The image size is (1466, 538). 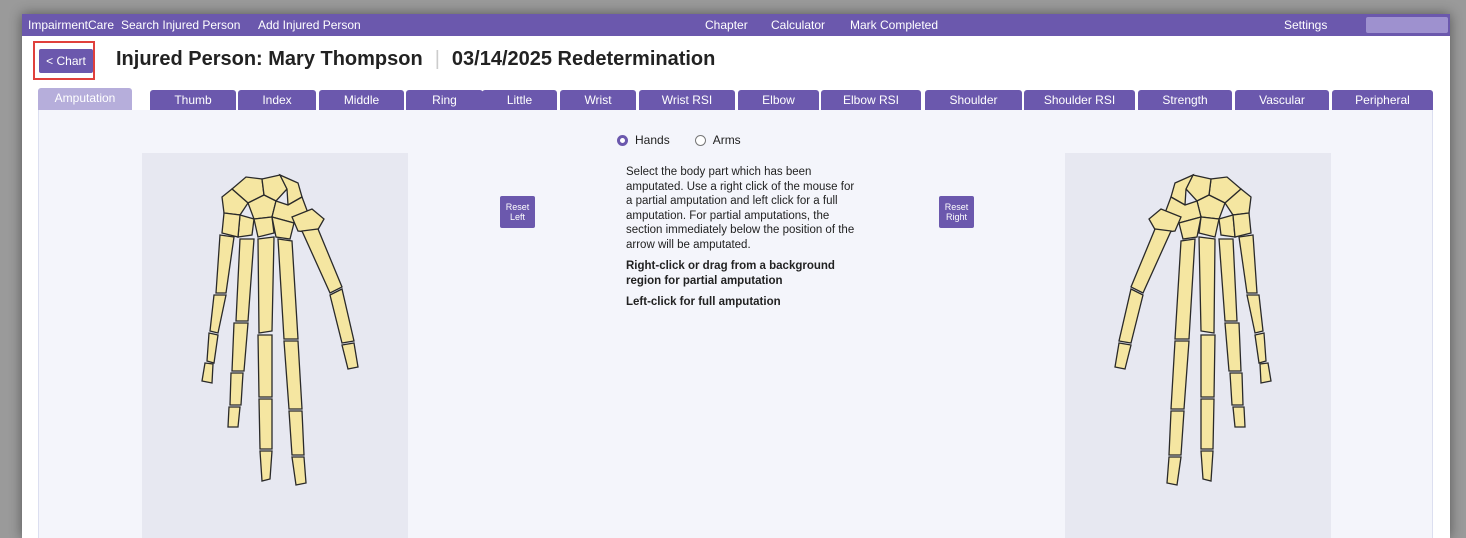 What do you see at coordinates (66, 61) in the screenshot?
I see `chart-back-button: < Chart` at bounding box center [66, 61].